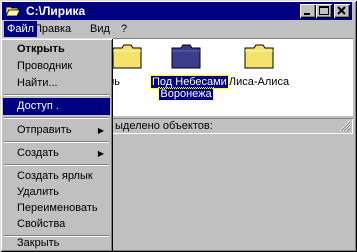  What do you see at coordinates (13, 11) in the screenshot?
I see `open-folder-icon` at bounding box center [13, 11].